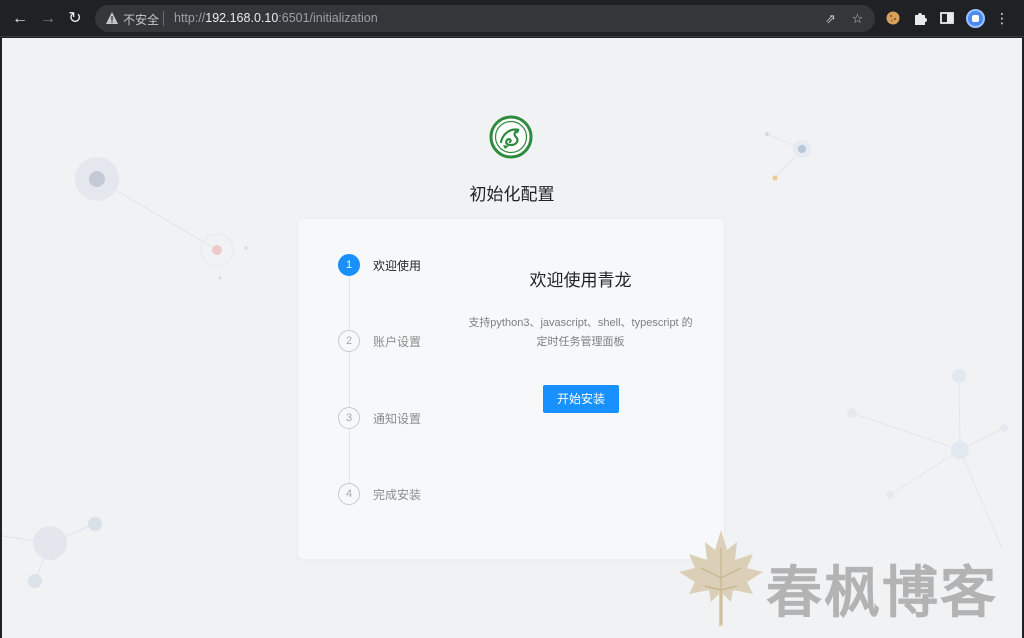 The image size is (1024, 638). I want to click on step-number: 4, so click(349, 494).